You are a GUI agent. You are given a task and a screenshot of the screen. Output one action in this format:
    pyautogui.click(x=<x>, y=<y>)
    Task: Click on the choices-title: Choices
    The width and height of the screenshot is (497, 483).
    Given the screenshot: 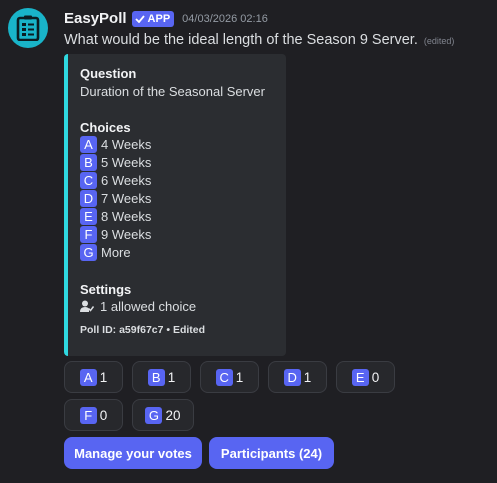 What is the action you would take?
    pyautogui.click(x=105, y=127)
    